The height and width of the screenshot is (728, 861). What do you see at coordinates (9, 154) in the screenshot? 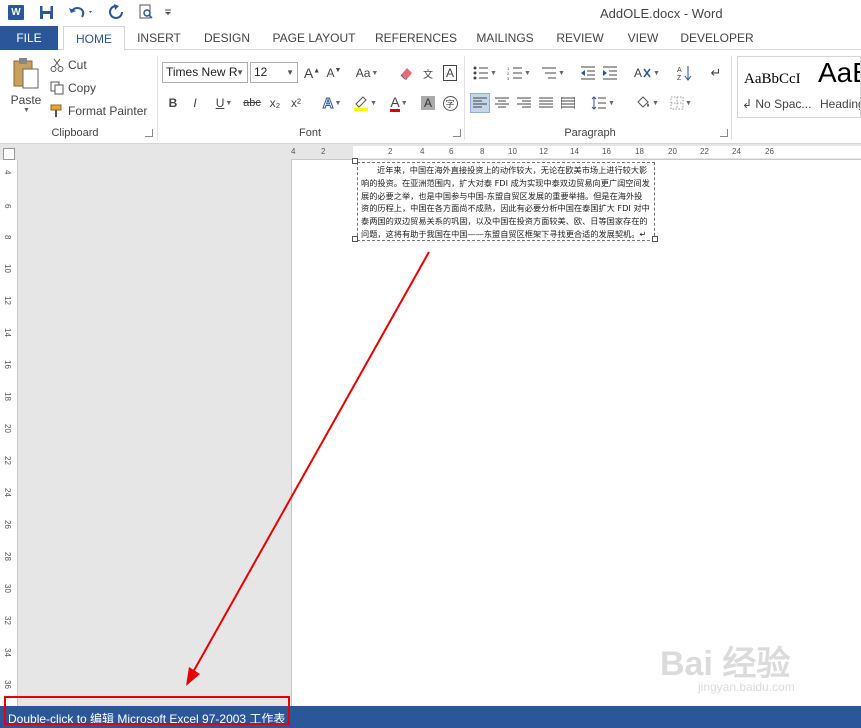
I see `tab-selector-icon` at bounding box center [9, 154].